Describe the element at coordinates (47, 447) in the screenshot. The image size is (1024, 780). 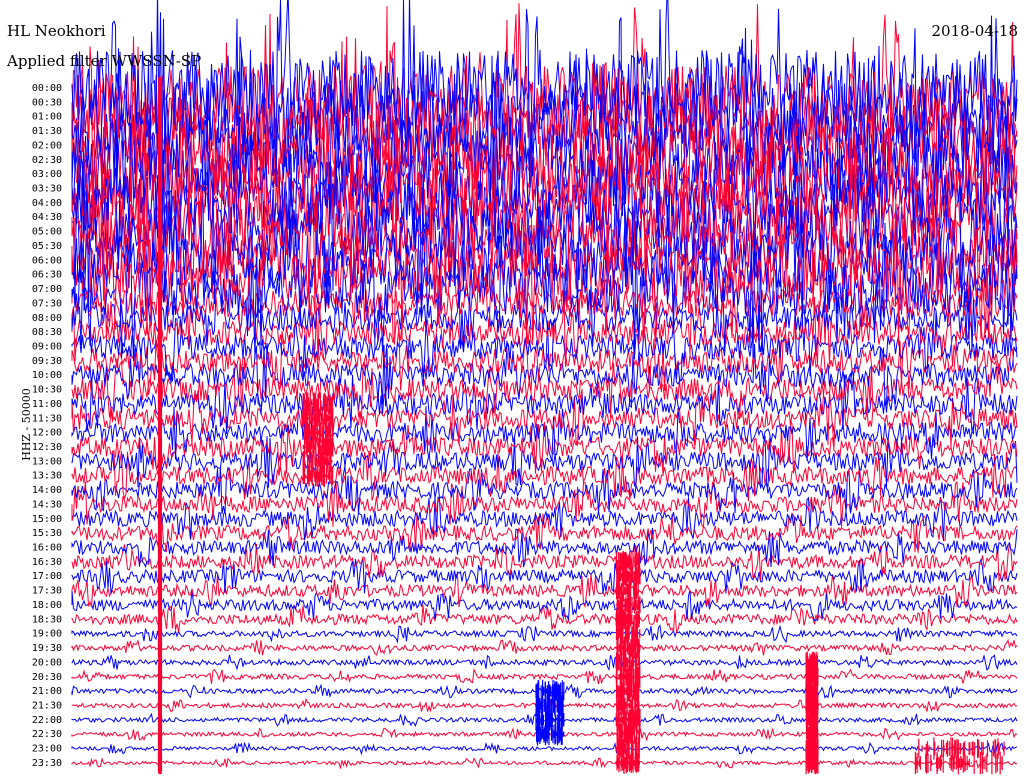
I see `time-label: 12:30` at that location.